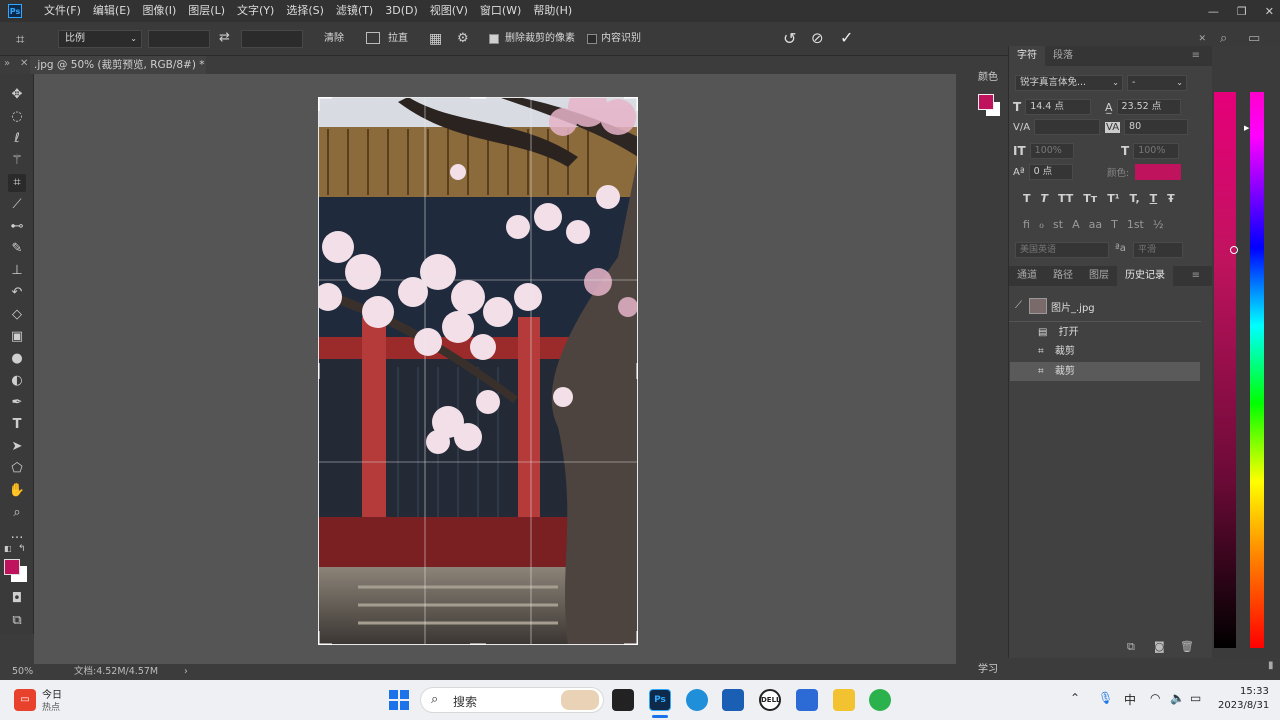  What do you see at coordinates (660, 700) in the screenshot?
I see `photoshop-taskbar-icon: Ps` at bounding box center [660, 700].